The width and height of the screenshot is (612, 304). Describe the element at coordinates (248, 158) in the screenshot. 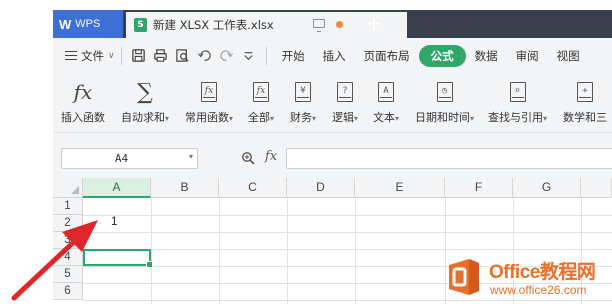

I see `zoom-icon` at that location.